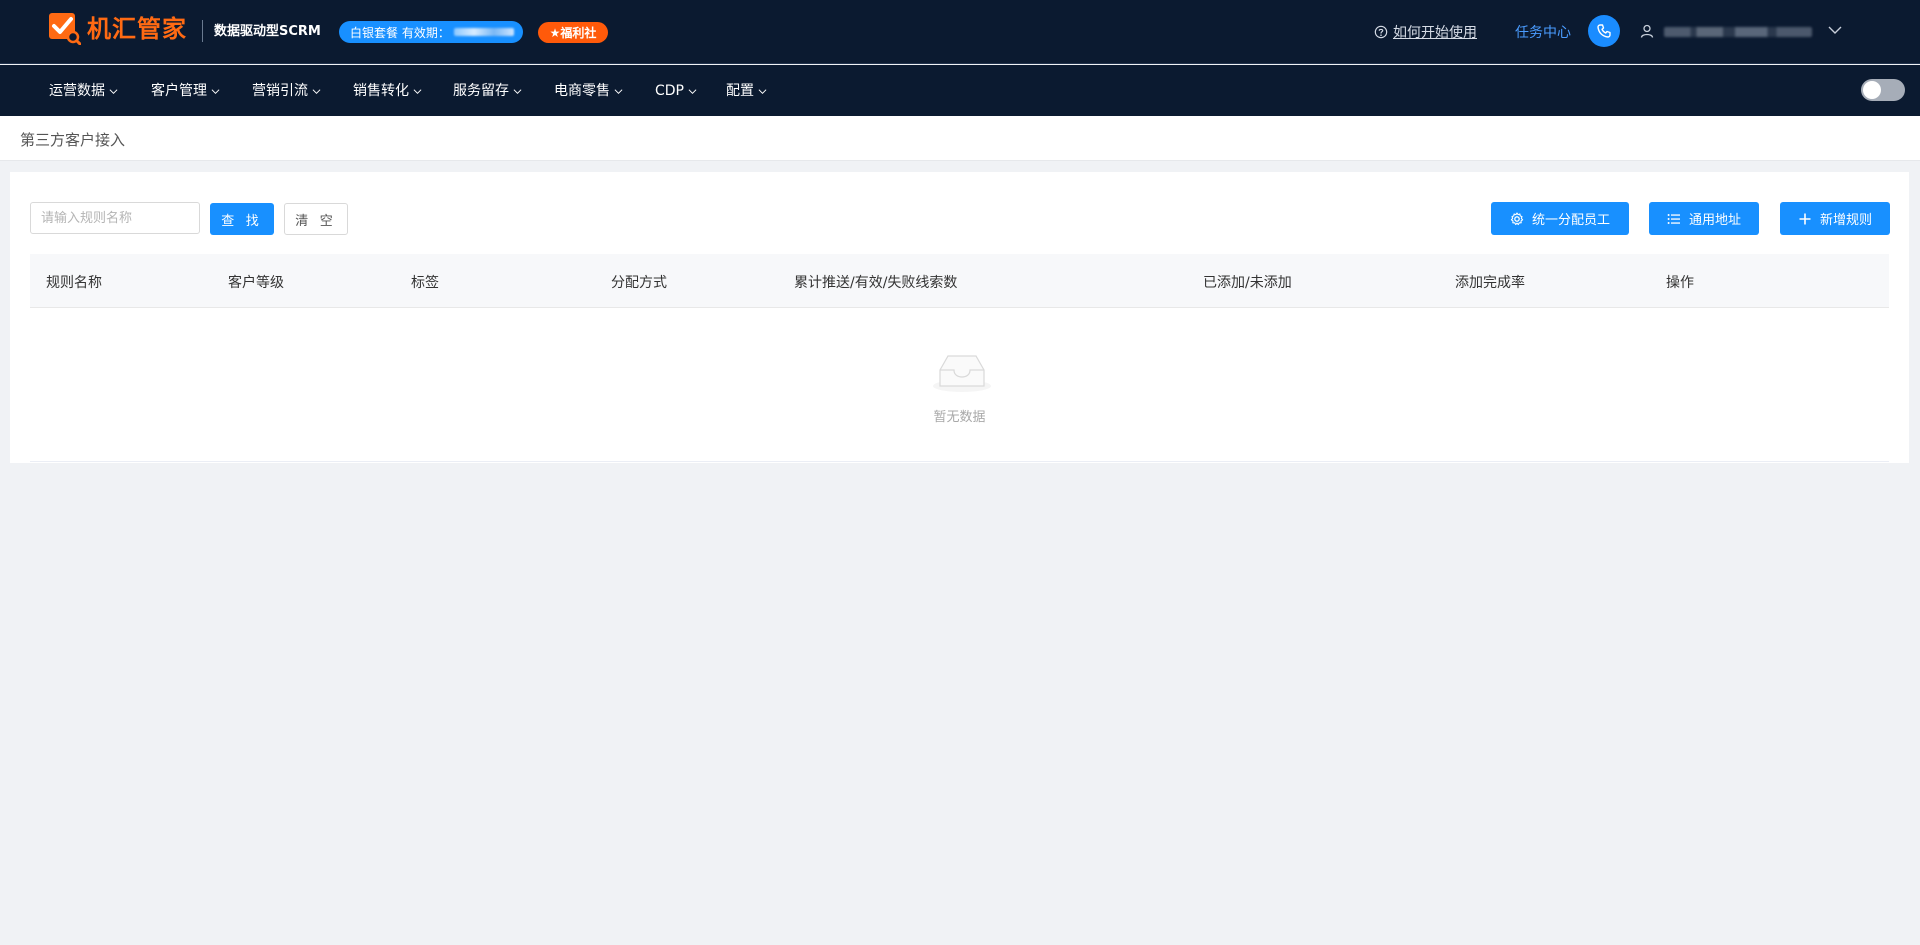 The height and width of the screenshot is (945, 1920). I want to click on list-icon, so click(1673, 218).